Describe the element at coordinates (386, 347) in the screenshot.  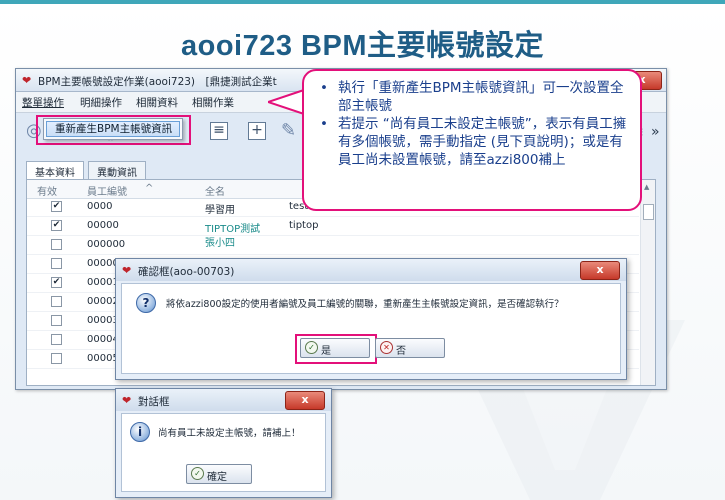
I see `cancel-icon: ✕` at that location.